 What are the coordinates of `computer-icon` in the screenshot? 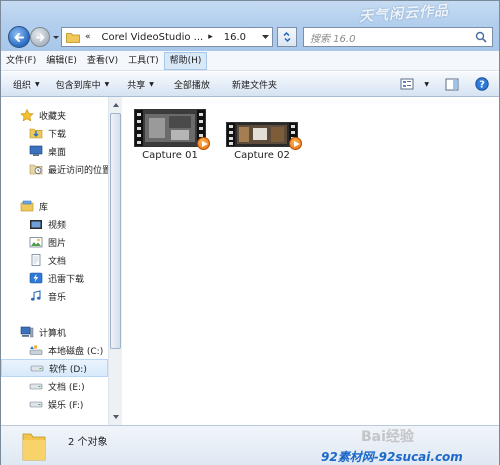 It's located at (27, 332).